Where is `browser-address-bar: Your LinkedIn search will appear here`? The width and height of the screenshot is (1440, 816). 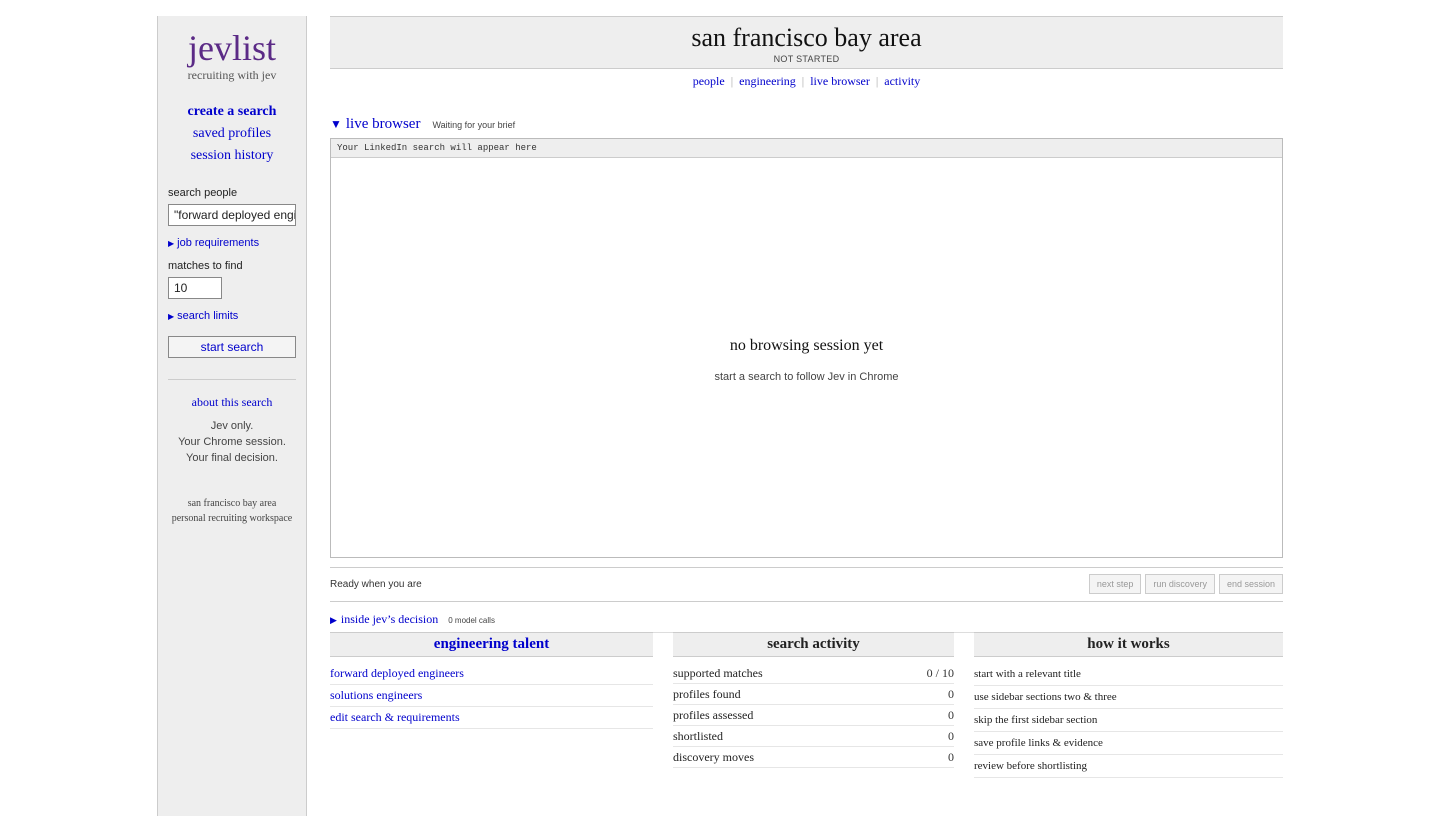 browser-address-bar: Your LinkedIn search will appear here is located at coordinates (806, 148).